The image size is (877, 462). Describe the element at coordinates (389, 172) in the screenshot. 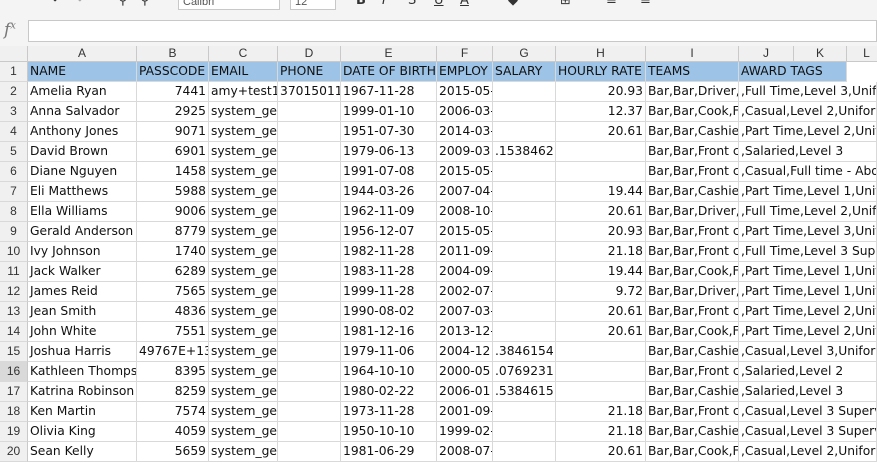

I see `dob-cell: 1991-07-08` at that location.